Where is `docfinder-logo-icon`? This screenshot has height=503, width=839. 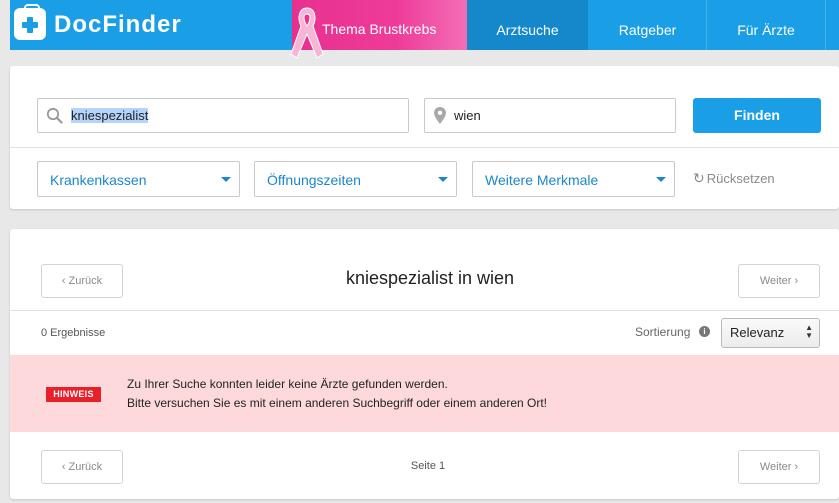 docfinder-logo-icon is located at coordinates (30, 22).